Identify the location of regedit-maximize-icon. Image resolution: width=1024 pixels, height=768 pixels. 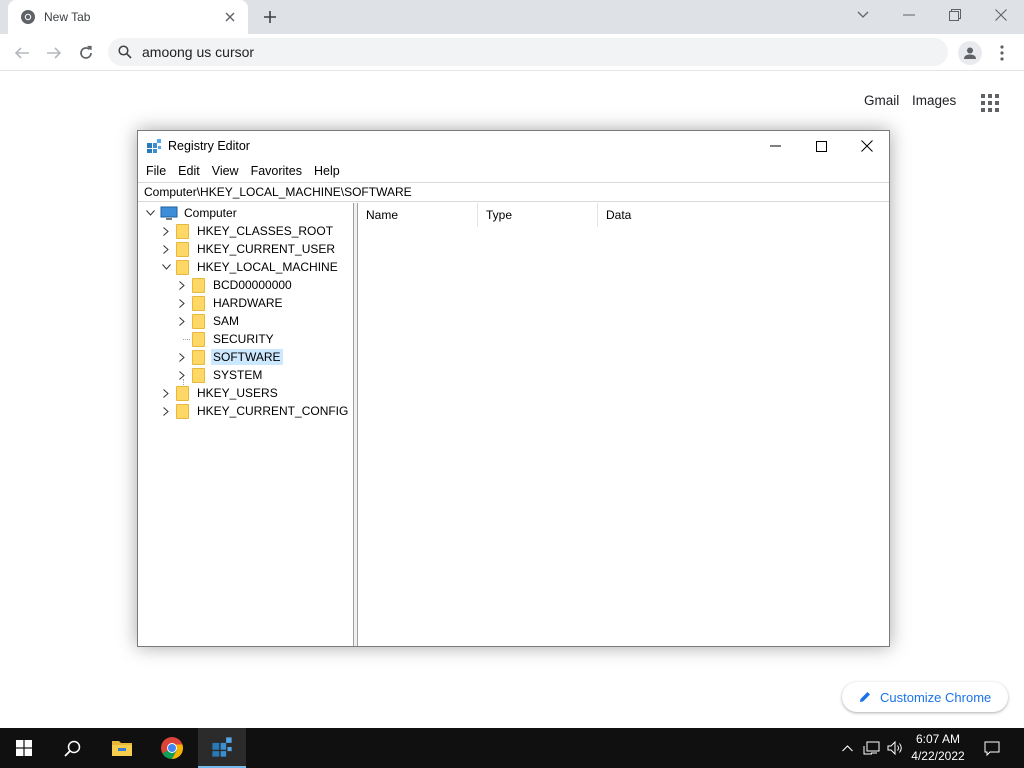
(821, 146).